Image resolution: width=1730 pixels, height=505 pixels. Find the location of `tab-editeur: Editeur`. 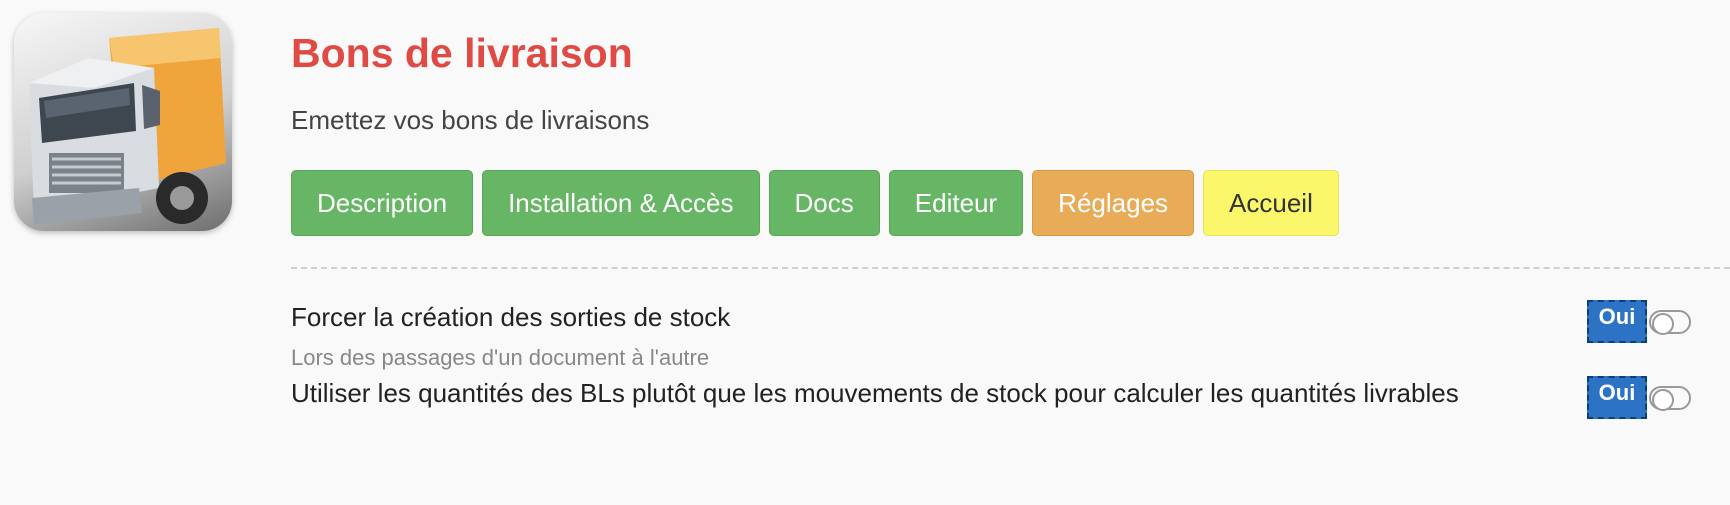

tab-editeur: Editeur is located at coordinates (956, 203).